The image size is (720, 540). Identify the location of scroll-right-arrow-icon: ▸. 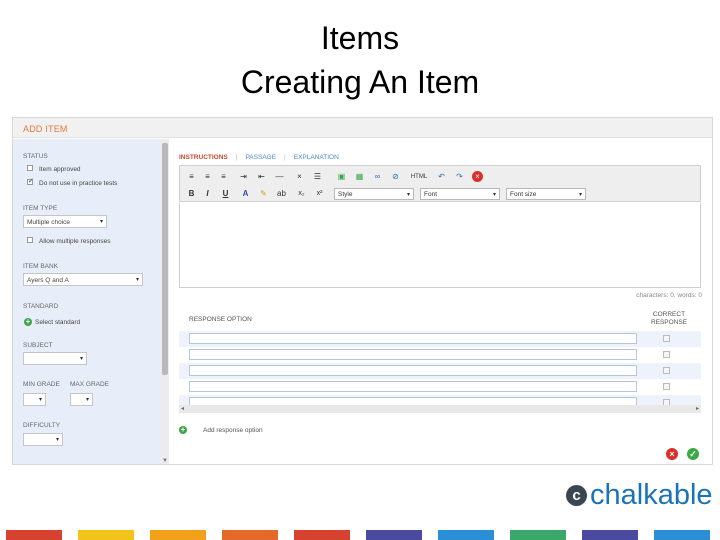
(697, 408).